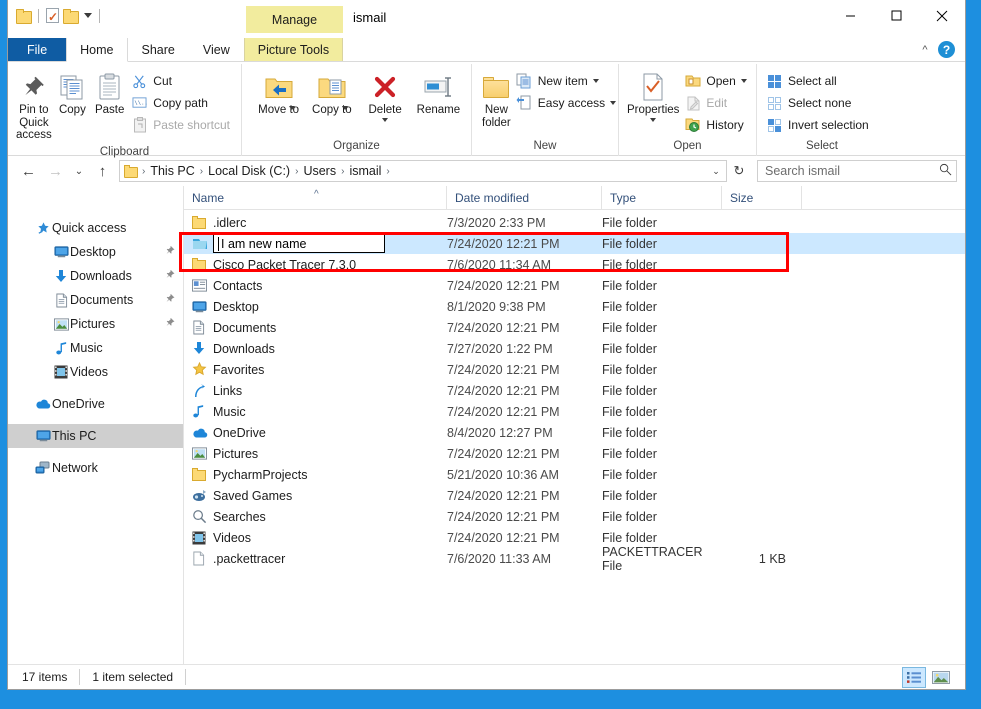 This screenshot has height=709, width=981. Describe the element at coordinates (95, 300) in the screenshot. I see `sidebar-item-documents: Documents` at that location.